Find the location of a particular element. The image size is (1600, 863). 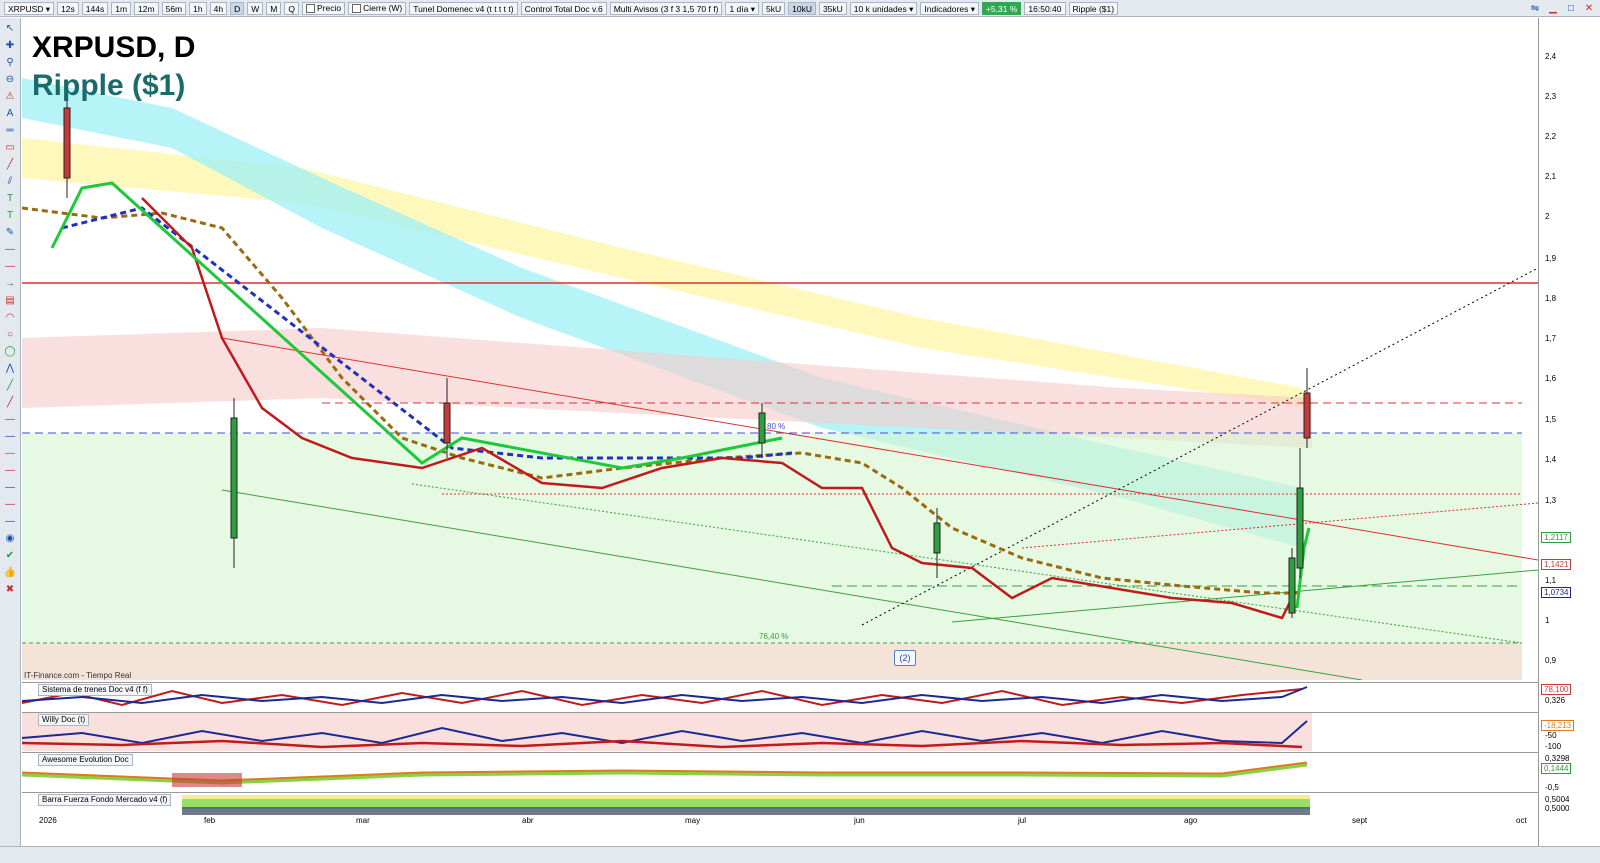

price-check-label: Precio is located at coordinates (329, 7).